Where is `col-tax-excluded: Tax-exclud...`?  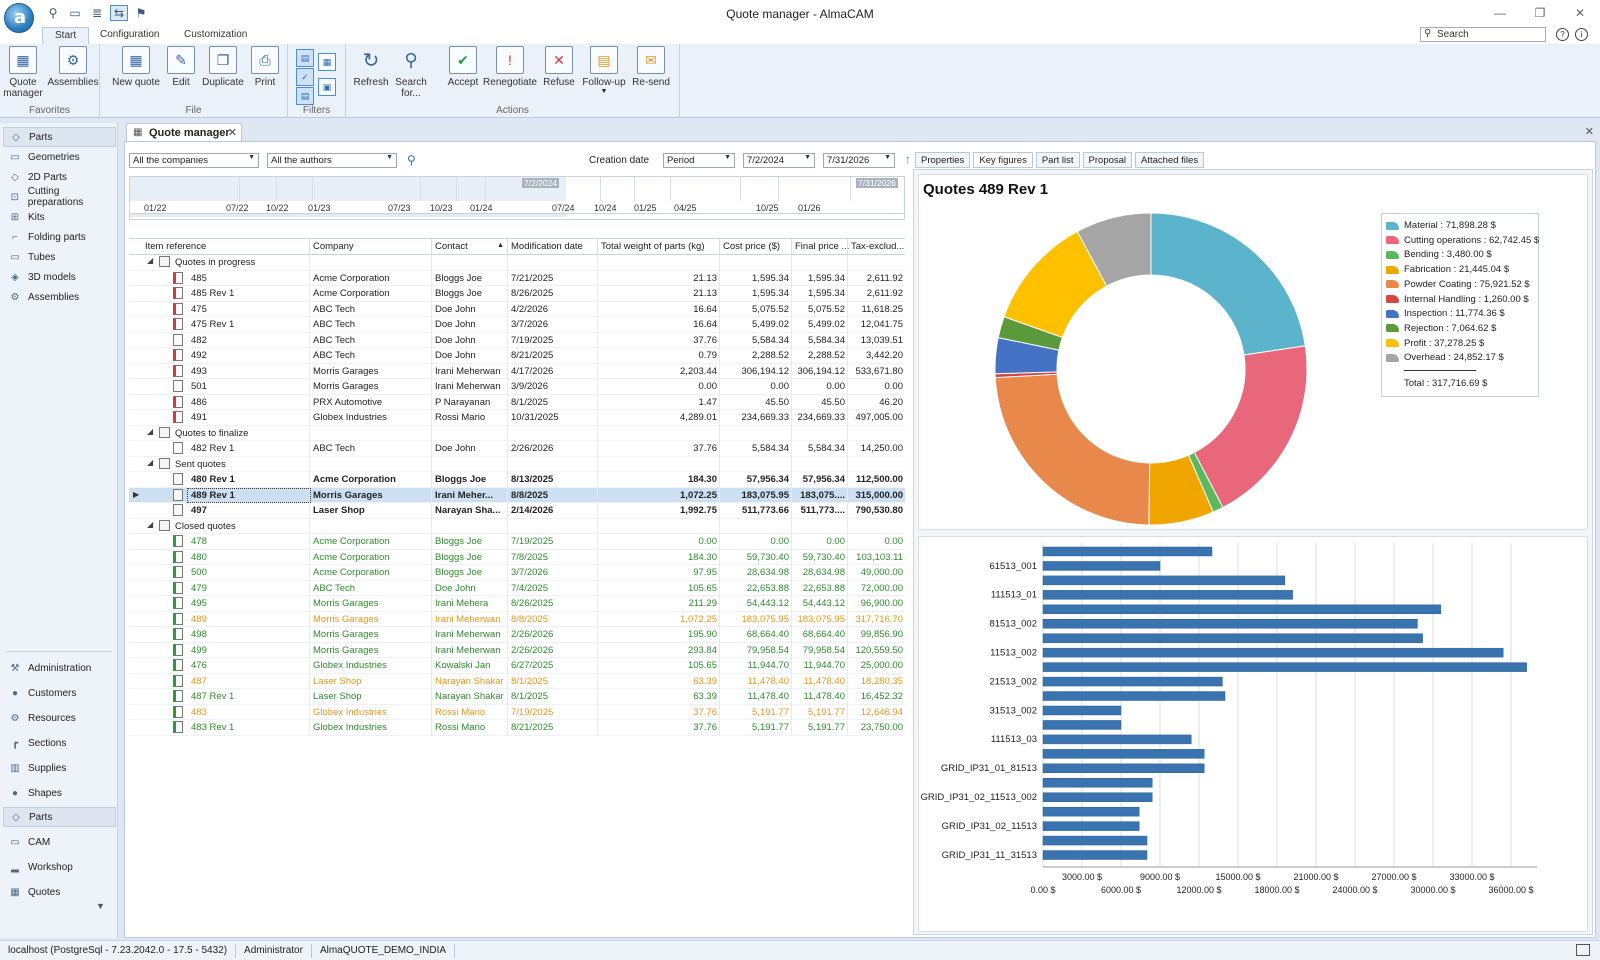 col-tax-excluded: Tax-exclud... is located at coordinates (878, 246).